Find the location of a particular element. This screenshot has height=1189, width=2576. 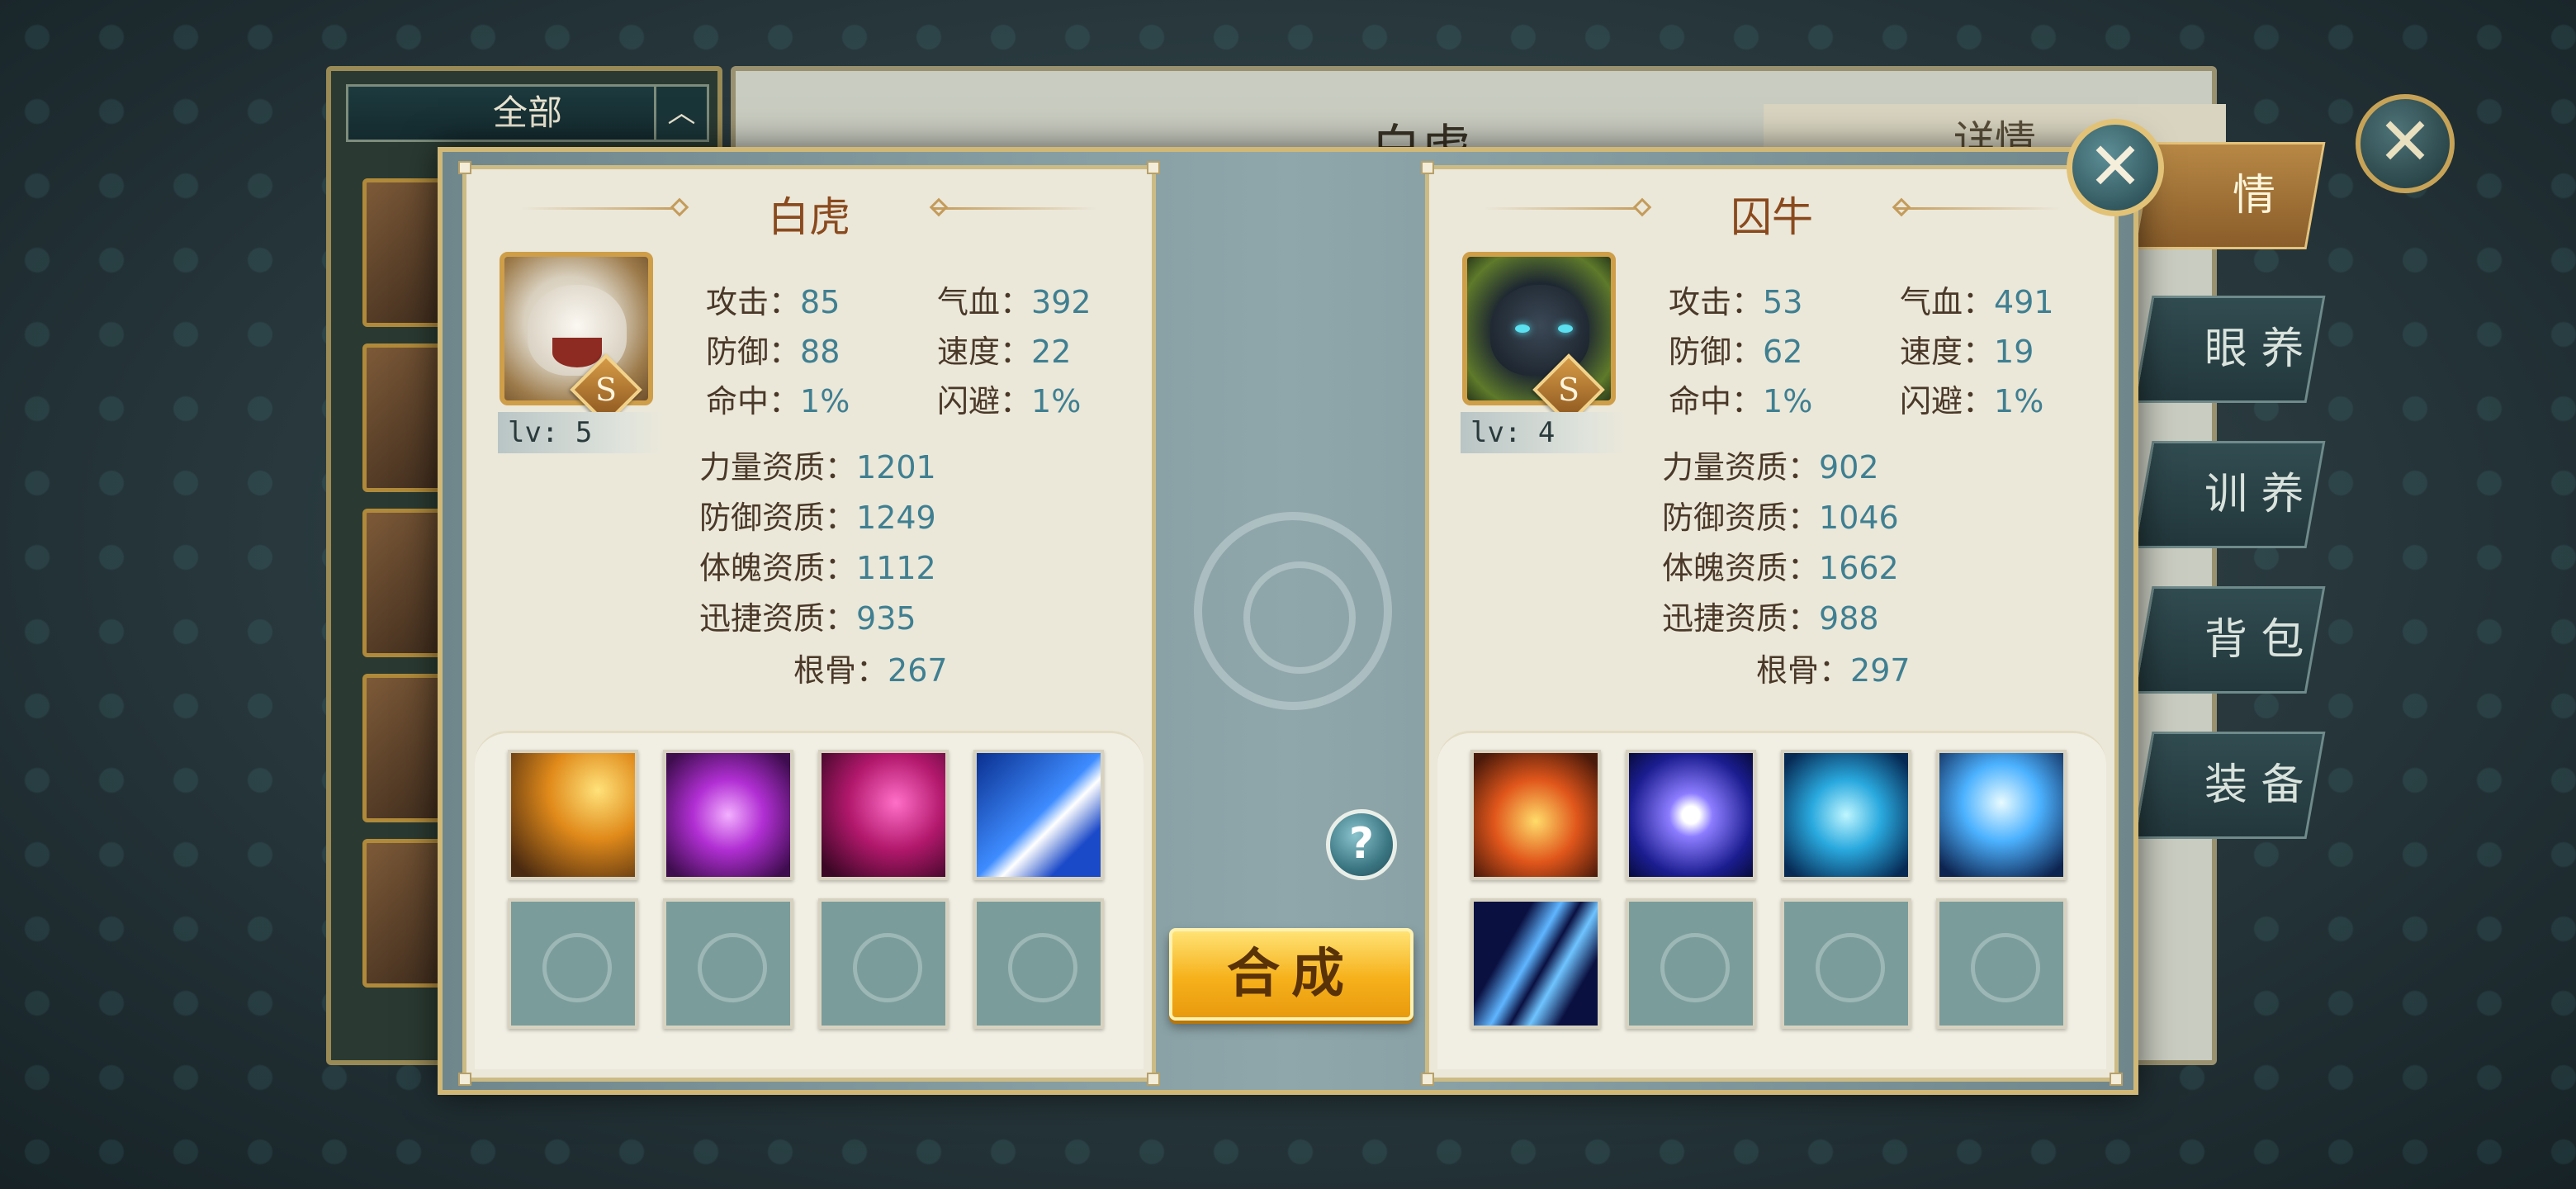

stat-speed: 速度：19 is located at coordinates (1967, 352).